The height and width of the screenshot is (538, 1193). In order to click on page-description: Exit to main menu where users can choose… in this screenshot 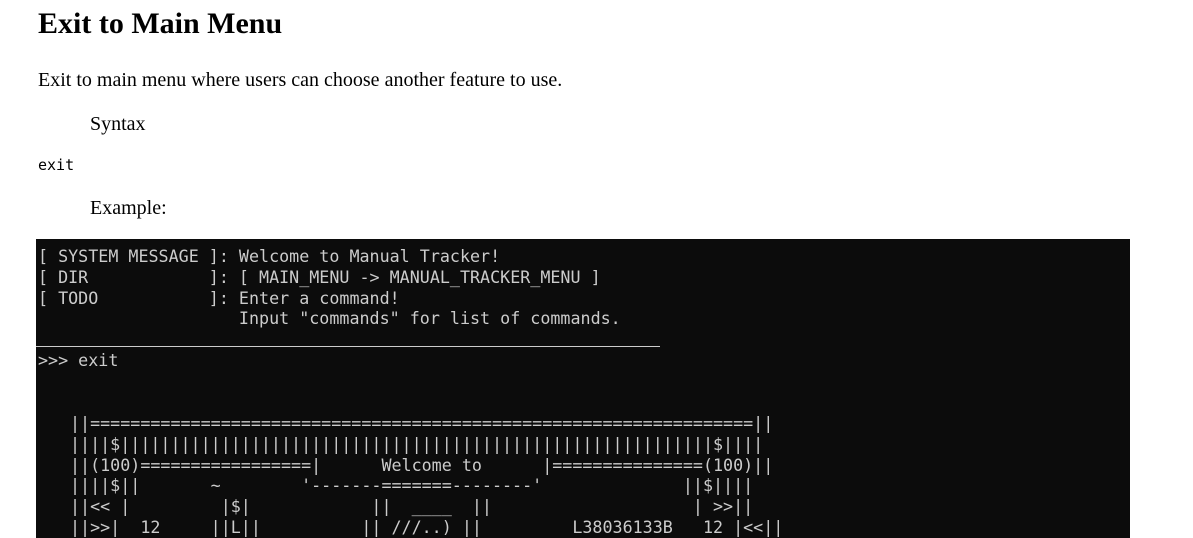, I will do `click(300, 80)`.